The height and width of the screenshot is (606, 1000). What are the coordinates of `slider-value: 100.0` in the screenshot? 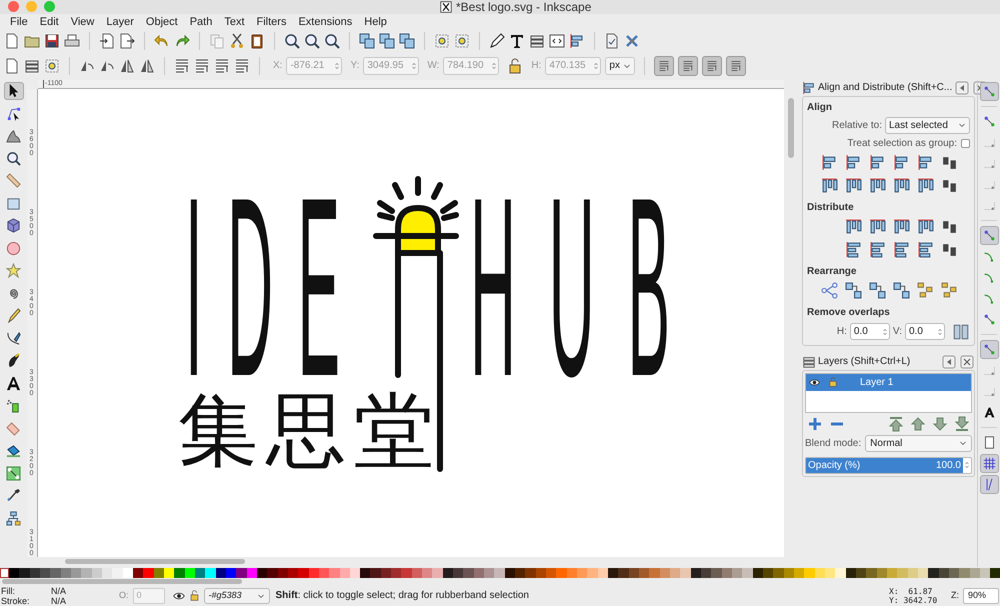 It's located at (948, 465).